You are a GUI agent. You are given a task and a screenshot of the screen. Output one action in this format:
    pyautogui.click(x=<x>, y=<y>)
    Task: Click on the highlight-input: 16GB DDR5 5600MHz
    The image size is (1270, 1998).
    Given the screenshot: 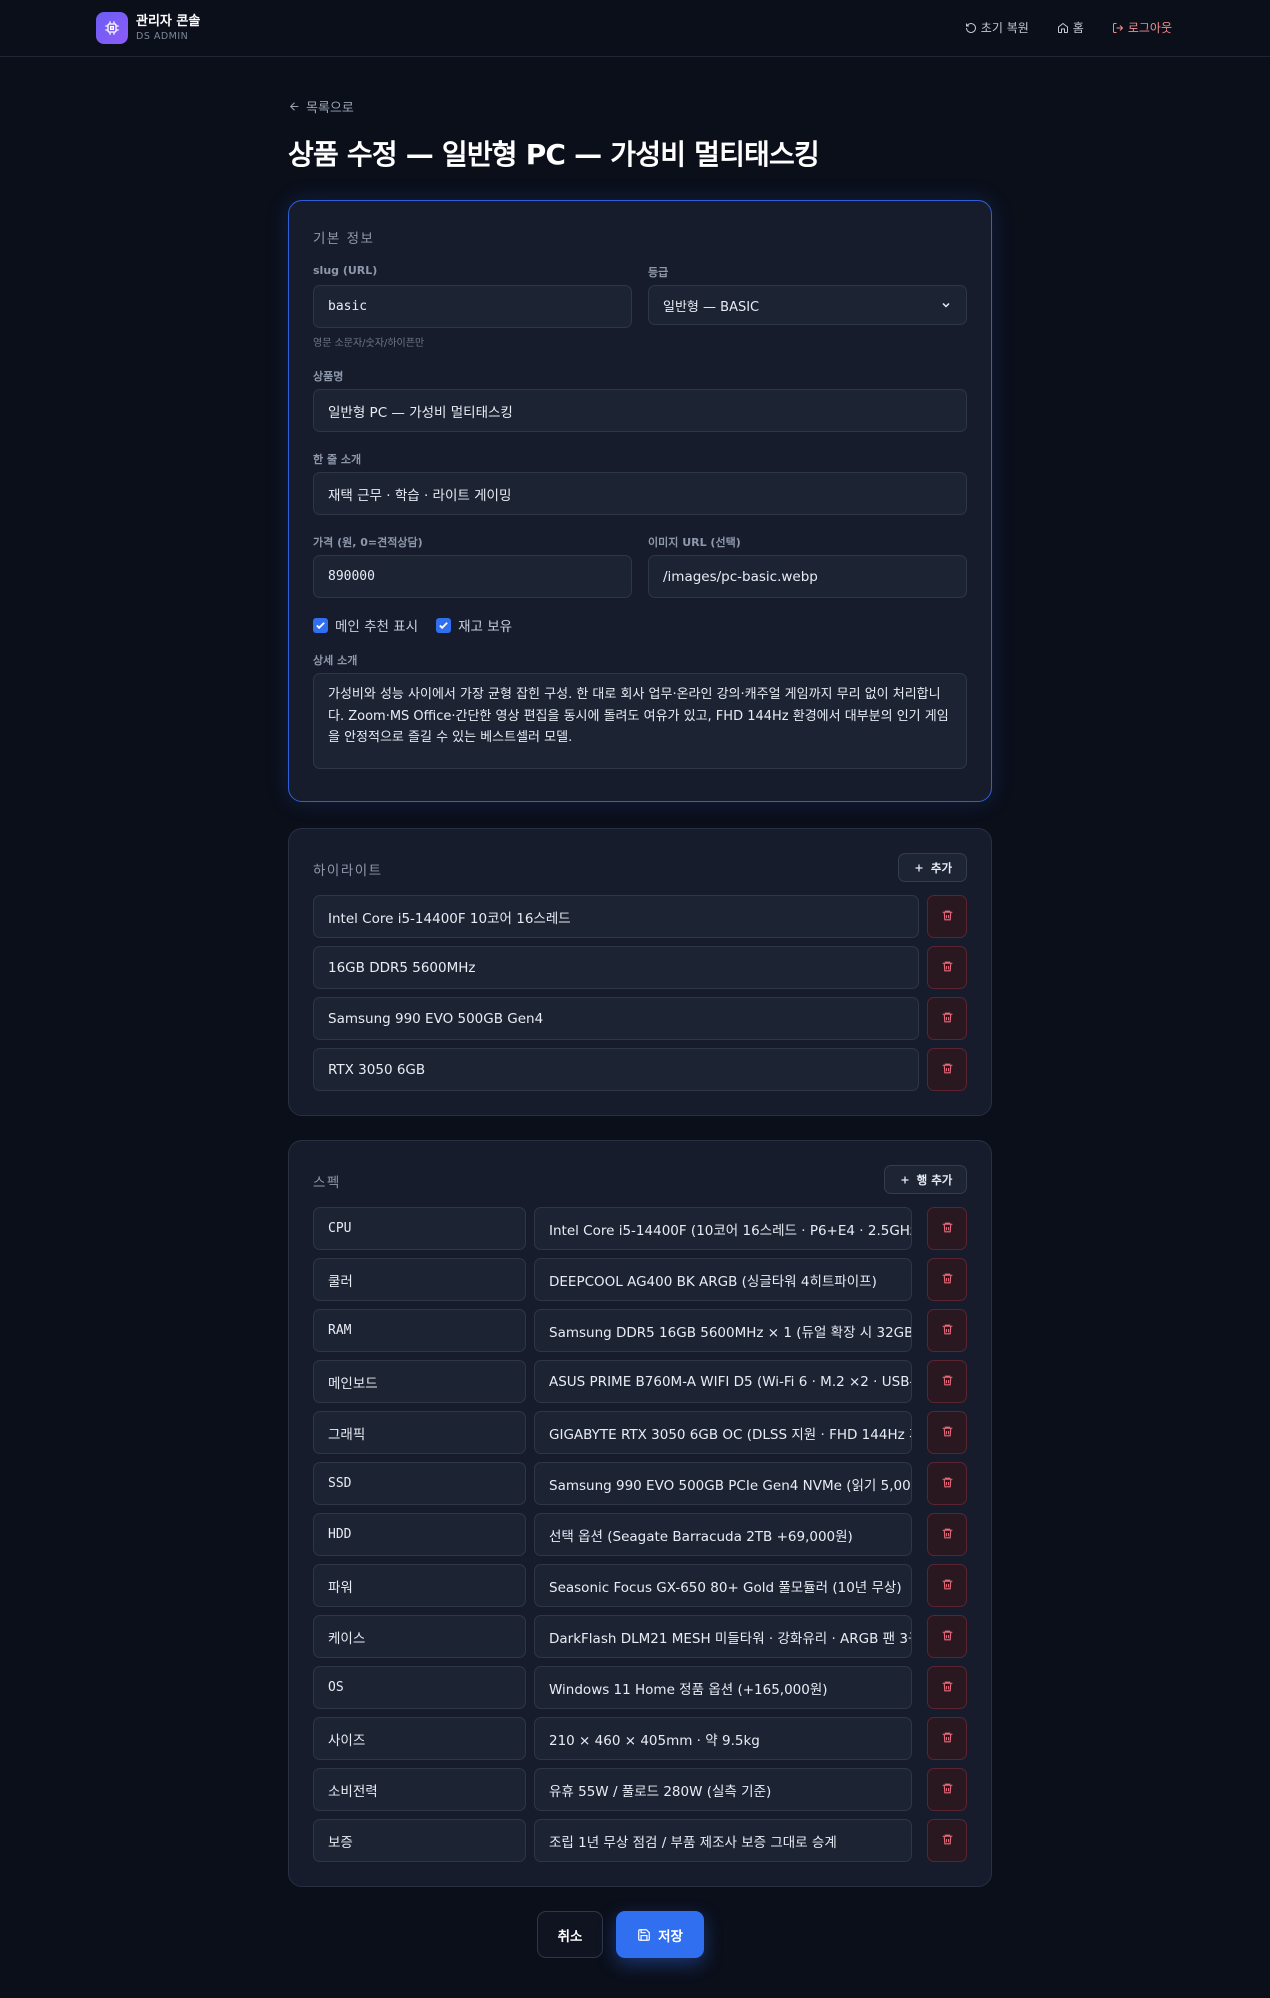 What is the action you would take?
    pyautogui.click(x=616, y=967)
    